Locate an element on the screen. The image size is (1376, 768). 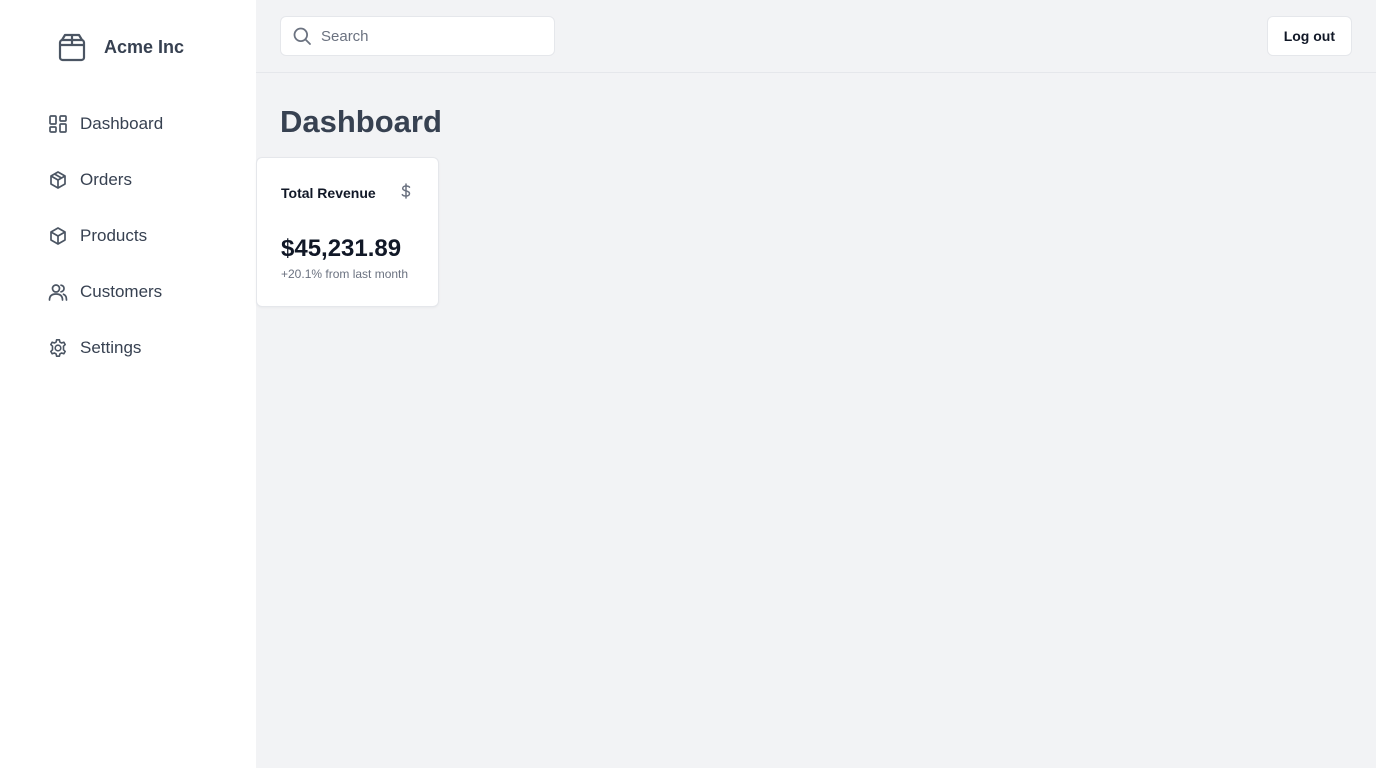
brand: Acme Inc is located at coordinates (120, 47).